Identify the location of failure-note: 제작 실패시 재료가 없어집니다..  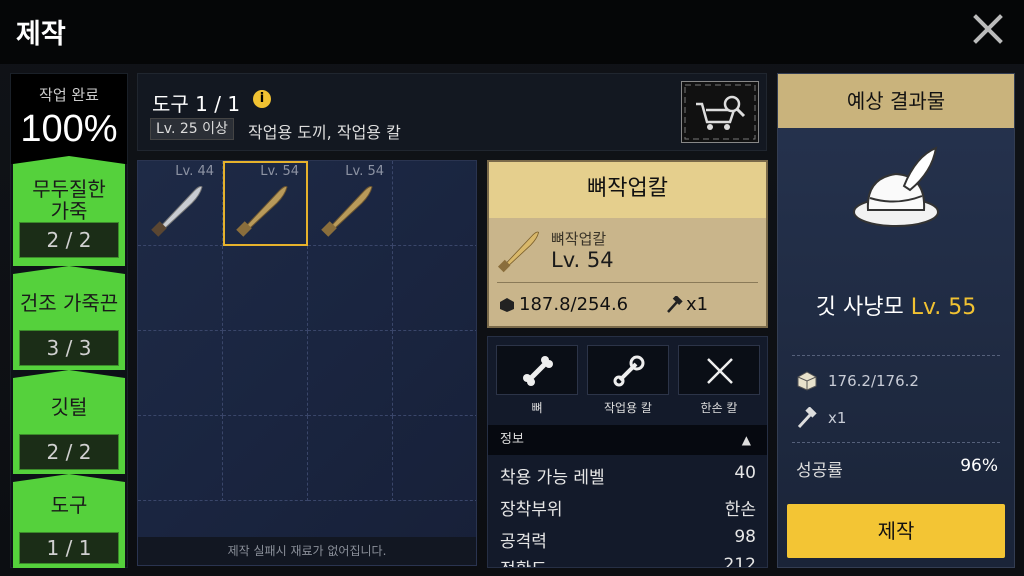
(307, 551).